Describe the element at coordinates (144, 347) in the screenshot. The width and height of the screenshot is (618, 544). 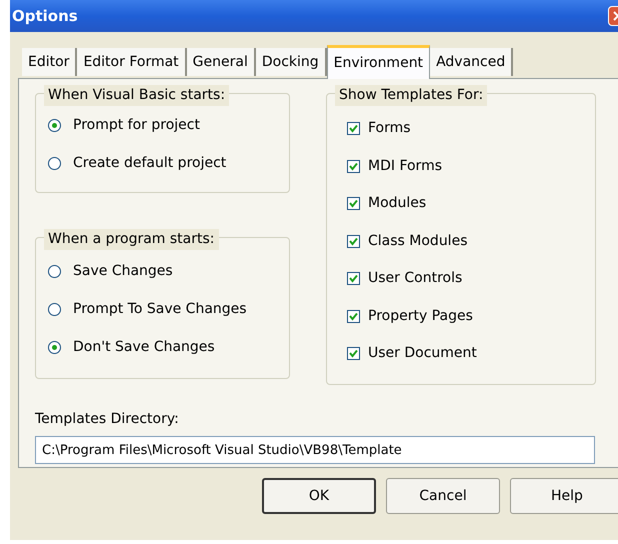
I see `radio-label: Don't Save Changes` at that location.